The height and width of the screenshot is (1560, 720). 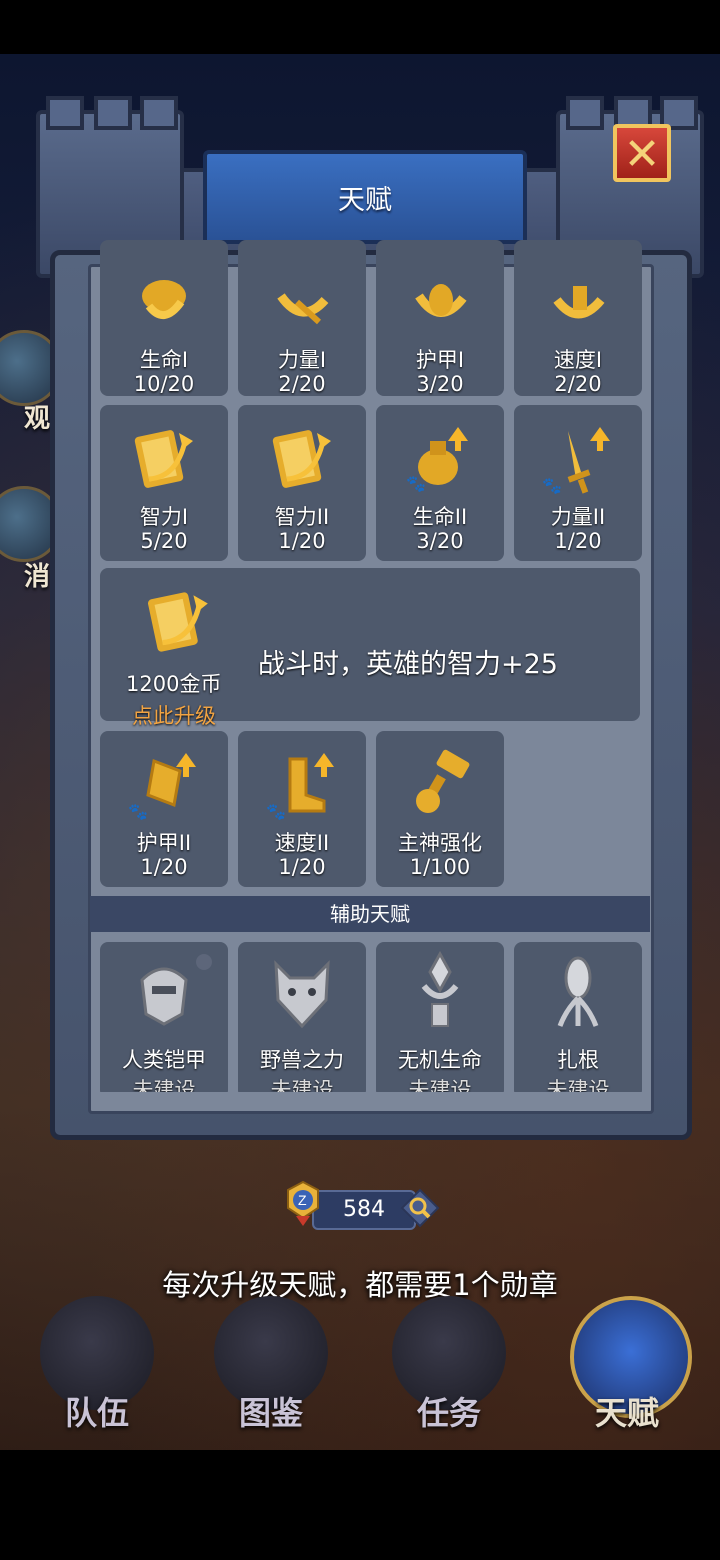 I want to click on talent-cell-speed-1: 速度I 2/20, so click(x=578, y=318).